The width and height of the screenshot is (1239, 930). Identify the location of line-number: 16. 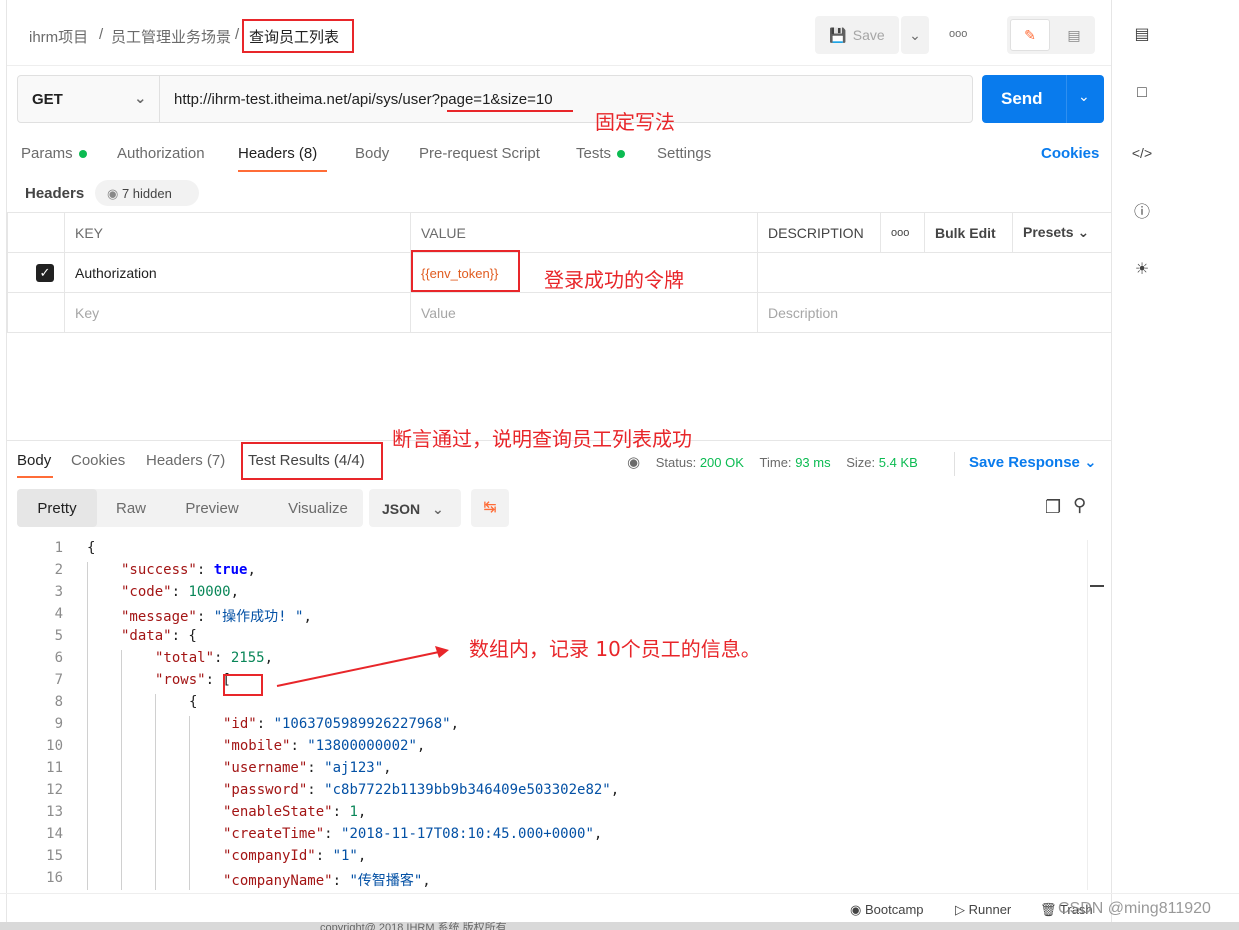
(54, 878).